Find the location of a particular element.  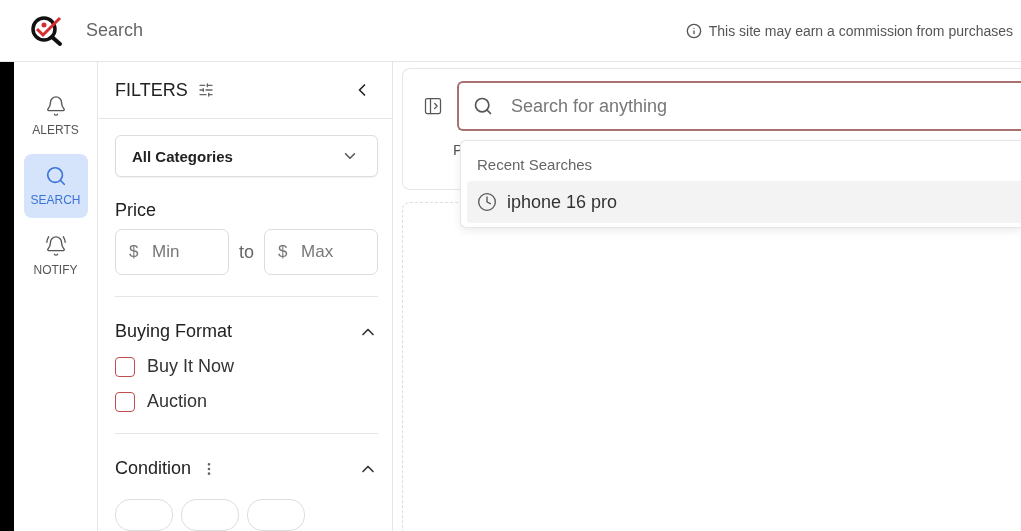

panel-toggle-icon is located at coordinates (433, 106).